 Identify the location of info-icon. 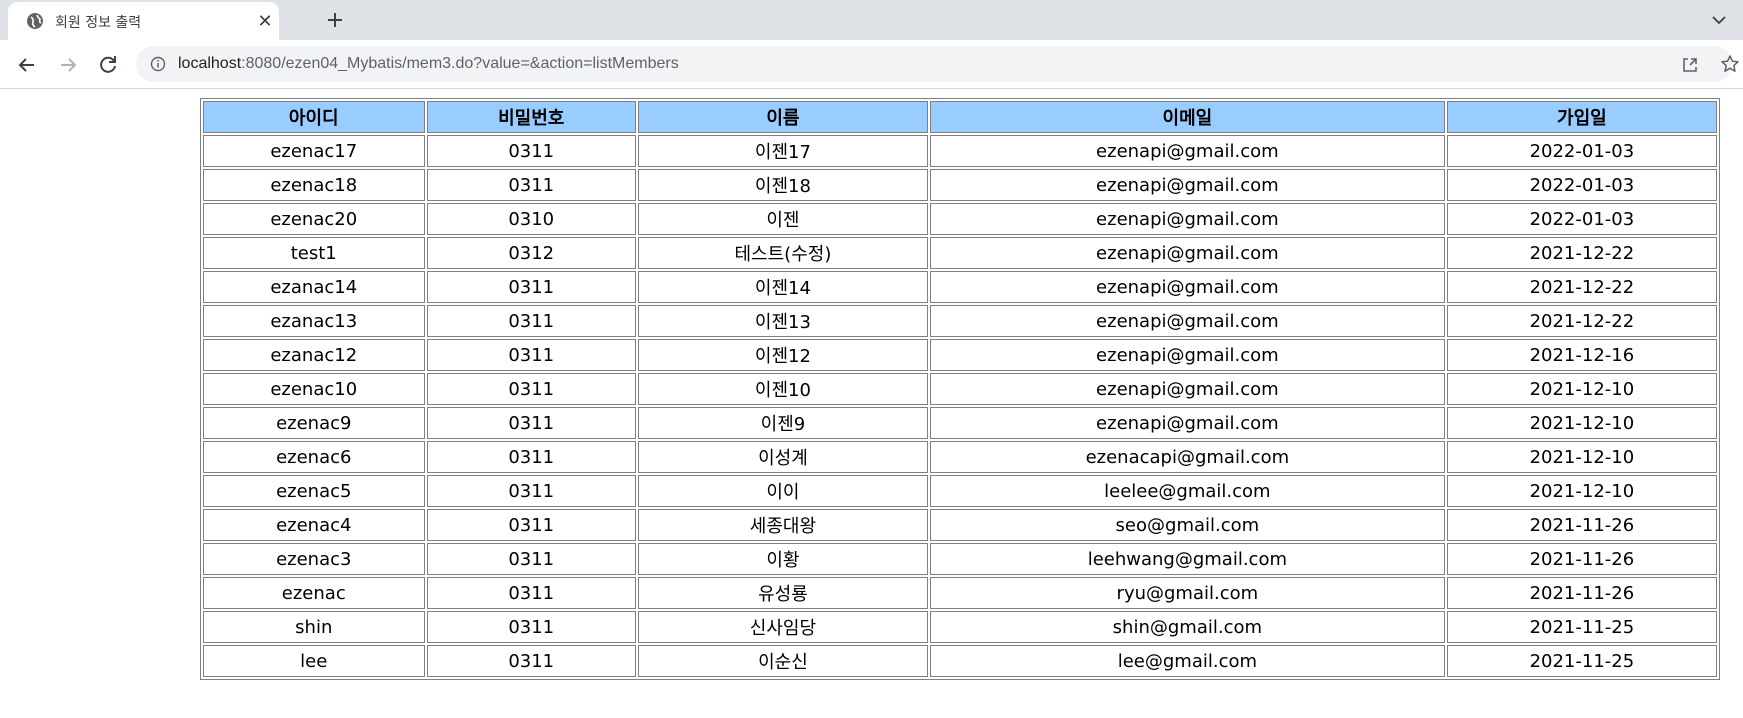
(158, 64).